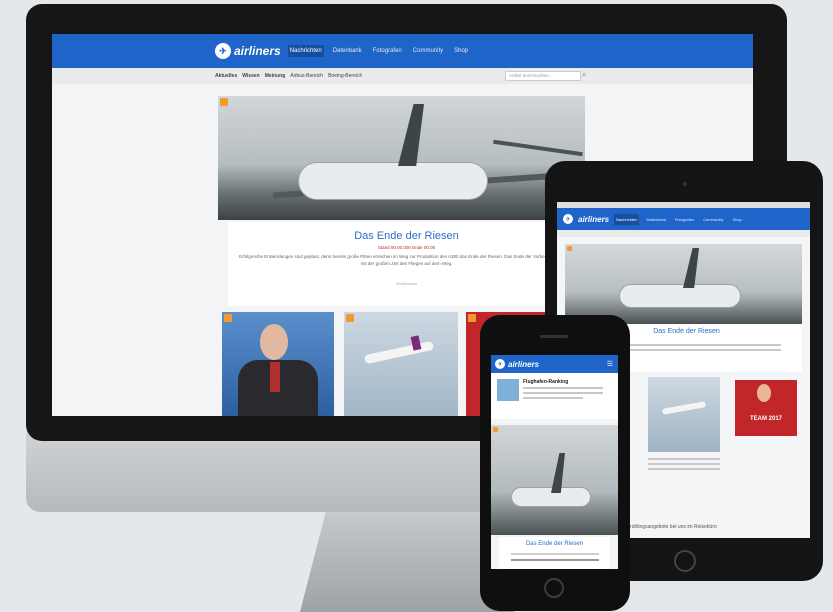  What do you see at coordinates (387, 51) in the screenshot?
I see `nav-item-fotografen: Fotografen` at bounding box center [387, 51].